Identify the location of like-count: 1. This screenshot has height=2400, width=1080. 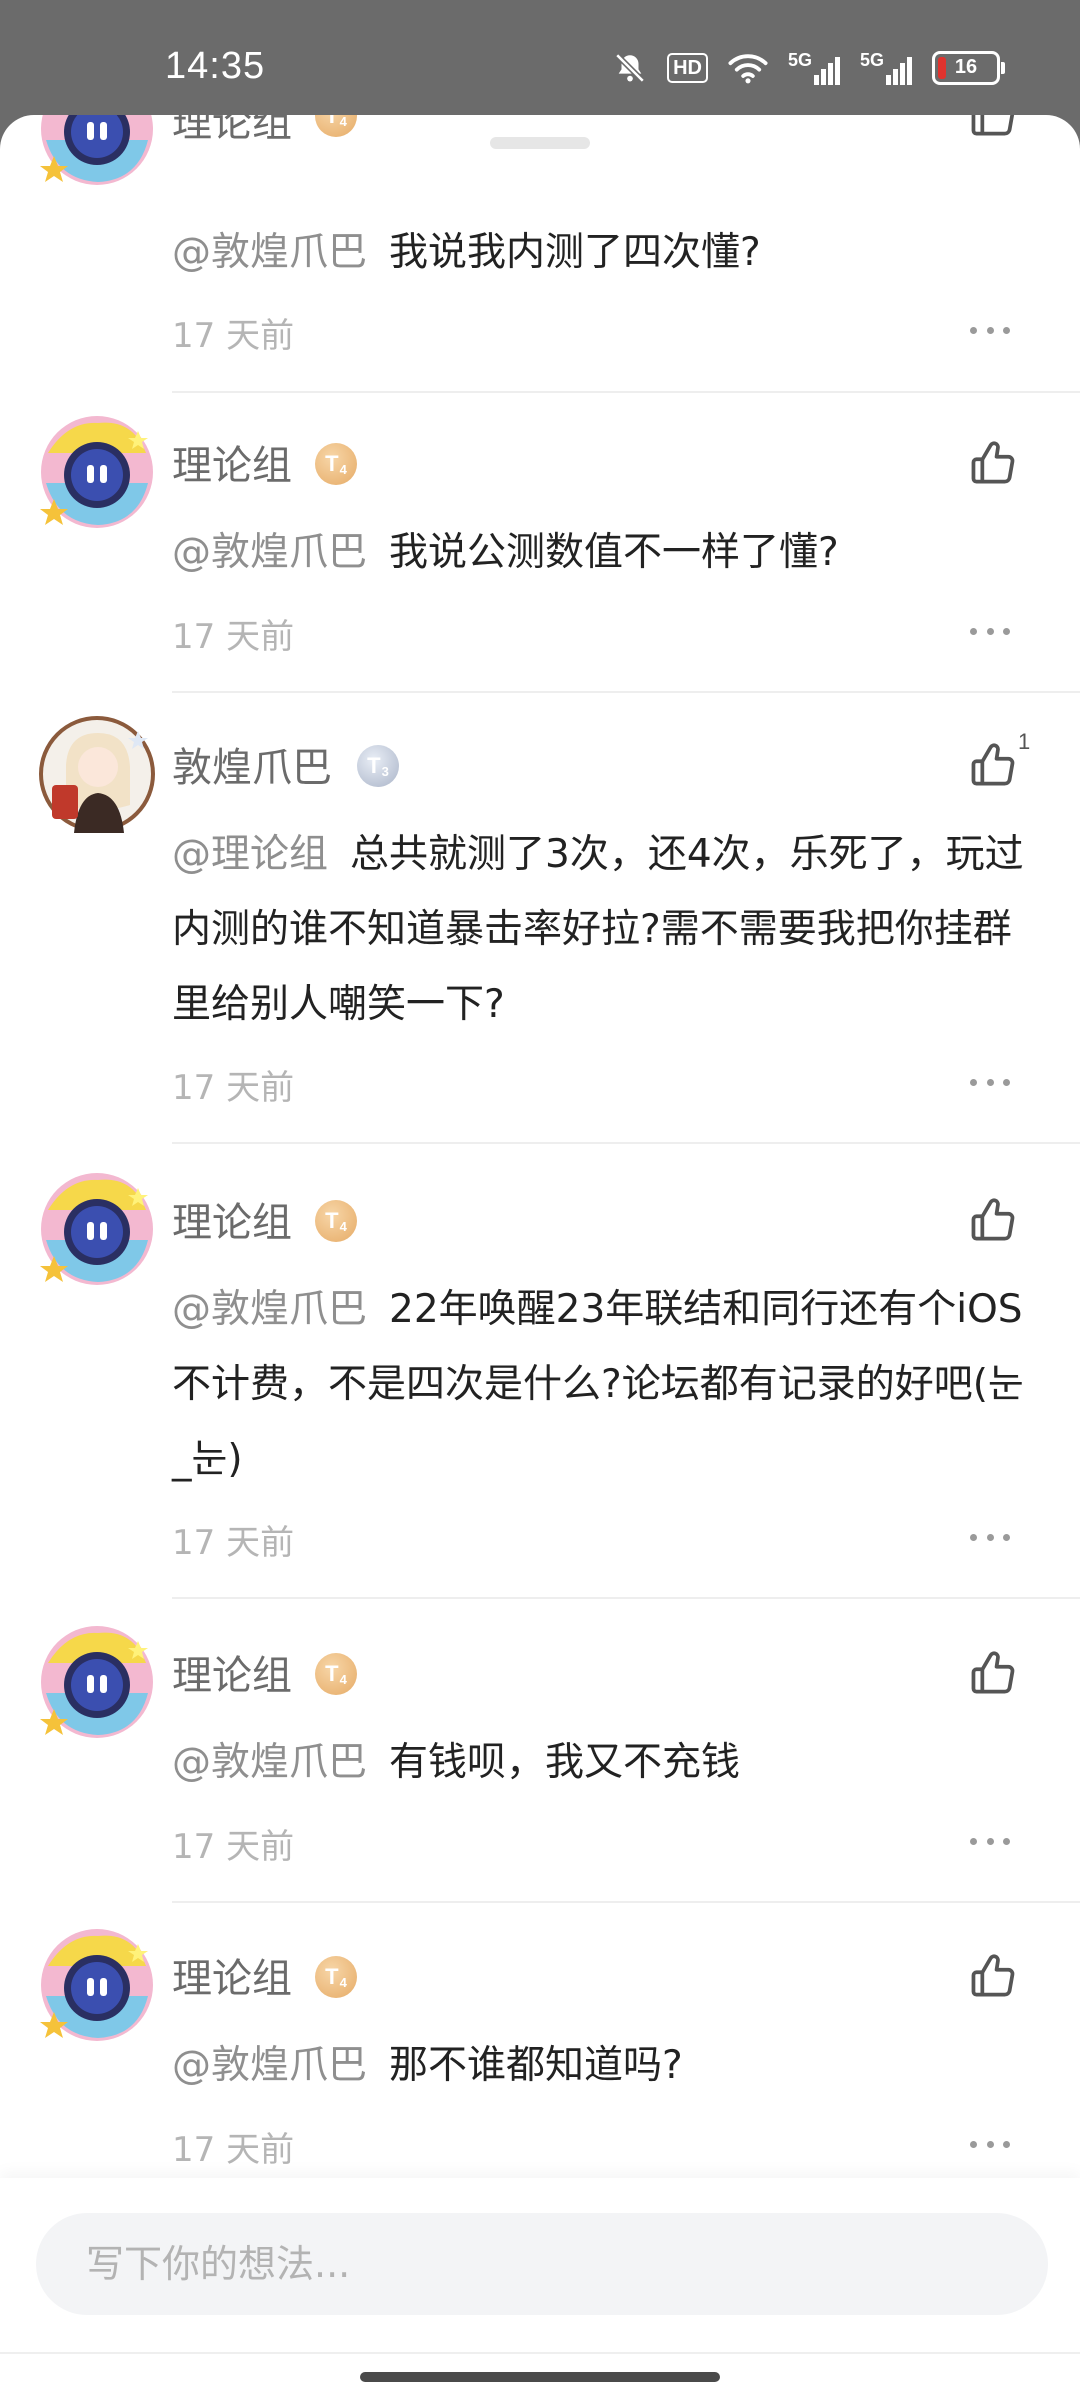
(1024, 741).